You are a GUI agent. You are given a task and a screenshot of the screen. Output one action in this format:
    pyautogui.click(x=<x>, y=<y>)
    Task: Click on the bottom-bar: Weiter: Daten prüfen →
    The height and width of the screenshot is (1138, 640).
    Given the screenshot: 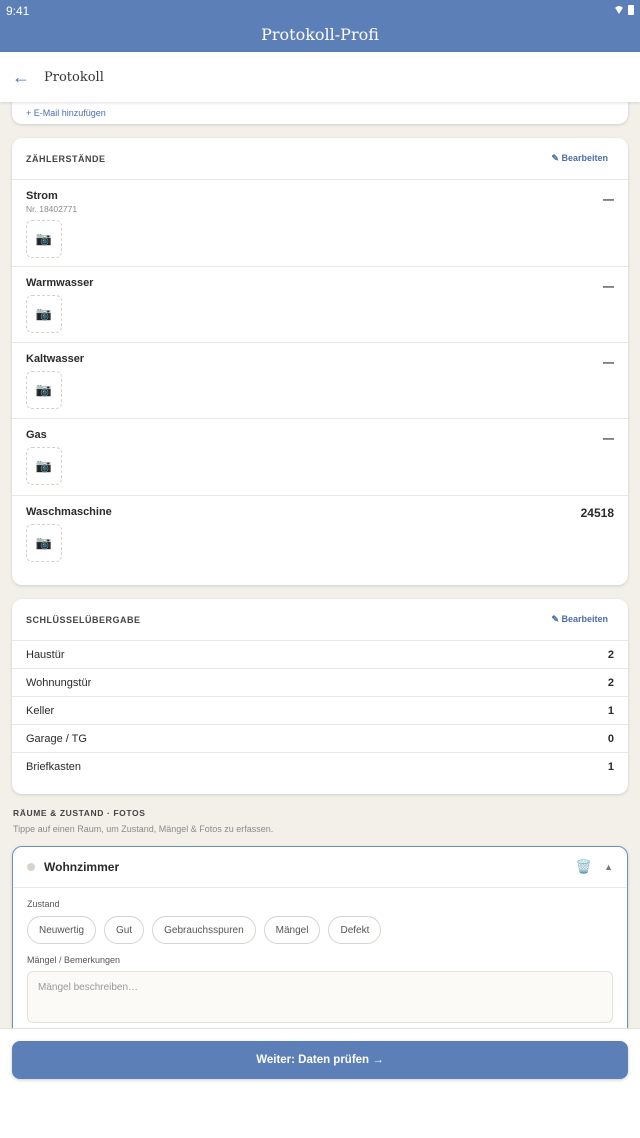 What is the action you would take?
    pyautogui.click(x=320, y=1083)
    